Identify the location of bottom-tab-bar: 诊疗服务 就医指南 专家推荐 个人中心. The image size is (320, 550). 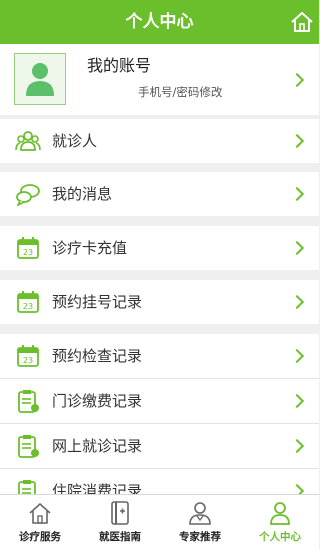
(159, 522).